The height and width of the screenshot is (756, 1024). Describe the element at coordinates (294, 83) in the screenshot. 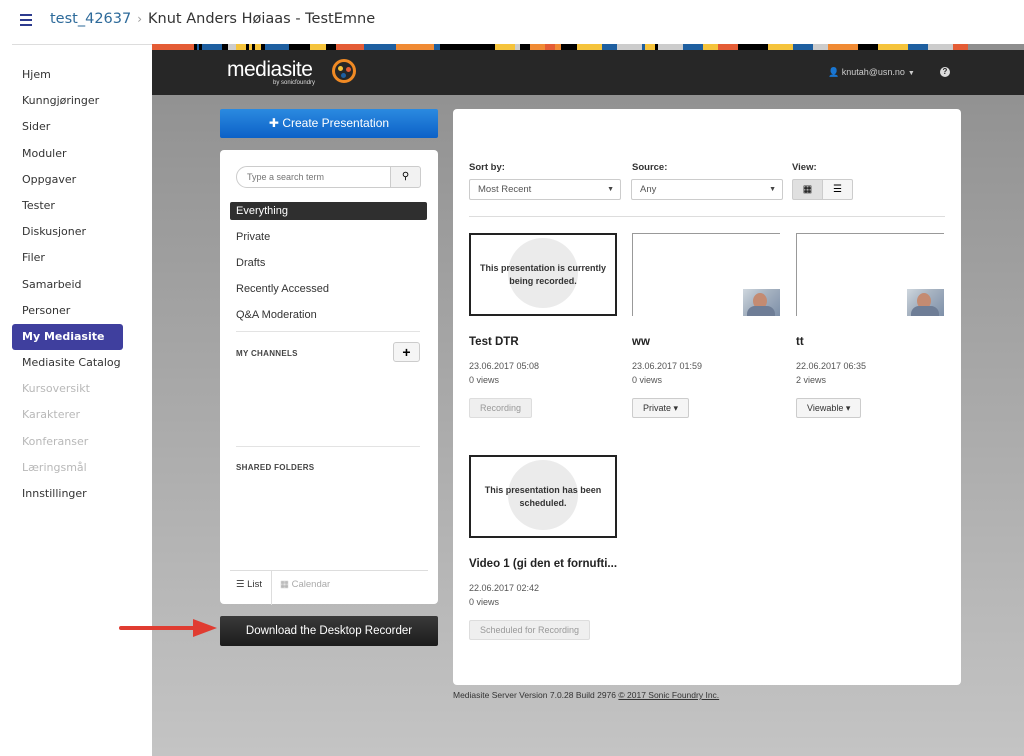

I see `logo-byline: by sonicfoundry` at that location.